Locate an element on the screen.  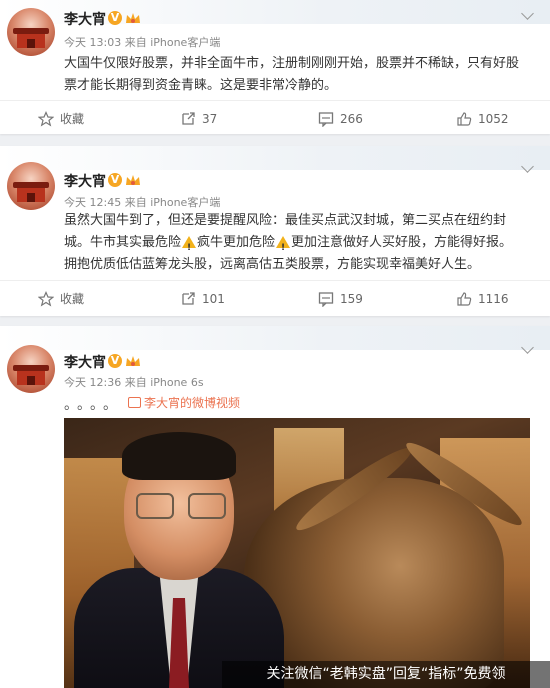
post-meta: 今天 13:03 来自 iPhone客户端 is located at coordinates (142, 42).